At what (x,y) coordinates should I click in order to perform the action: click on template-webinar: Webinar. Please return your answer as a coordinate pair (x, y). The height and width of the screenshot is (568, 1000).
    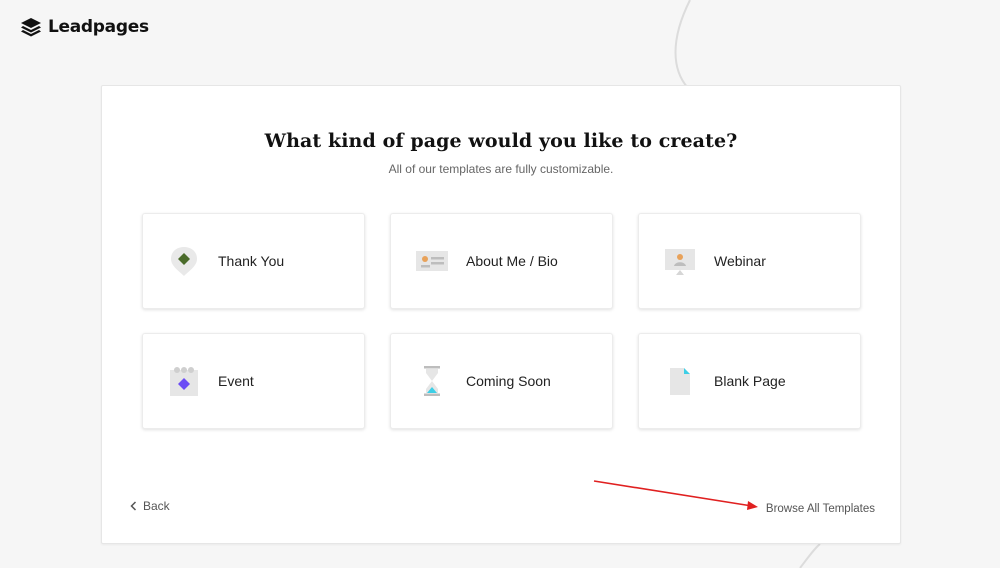
    Looking at the image, I should click on (749, 261).